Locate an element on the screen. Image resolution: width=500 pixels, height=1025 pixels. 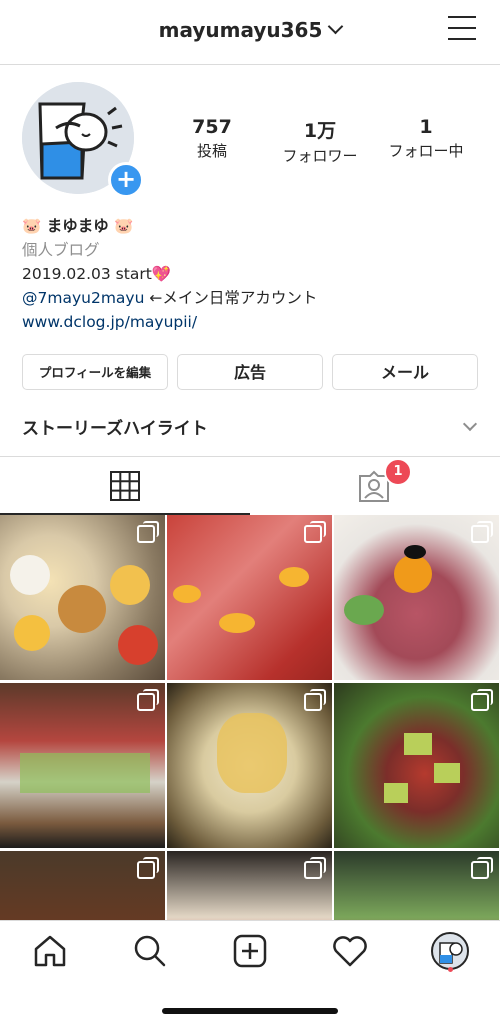
stat-number: 757 is located at coordinates (212, 127).